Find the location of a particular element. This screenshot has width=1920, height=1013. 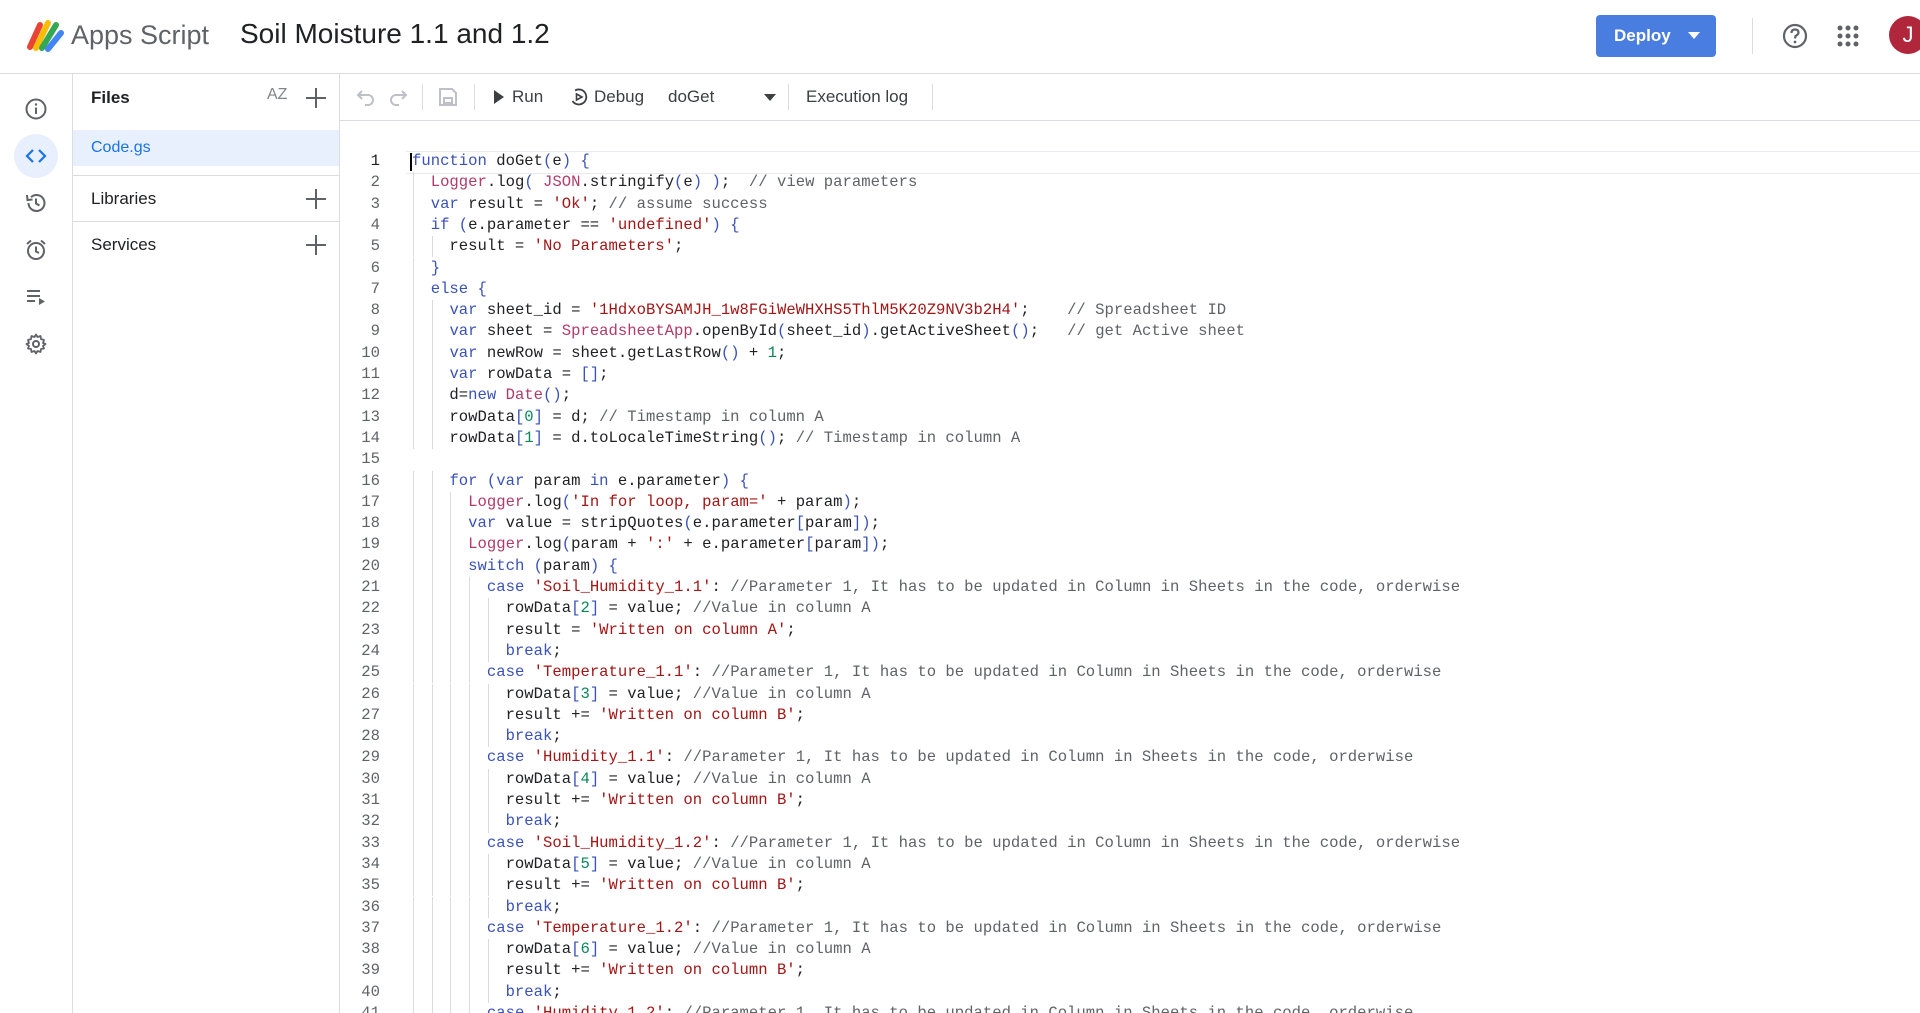

debug-label: Debug is located at coordinates (619, 96).